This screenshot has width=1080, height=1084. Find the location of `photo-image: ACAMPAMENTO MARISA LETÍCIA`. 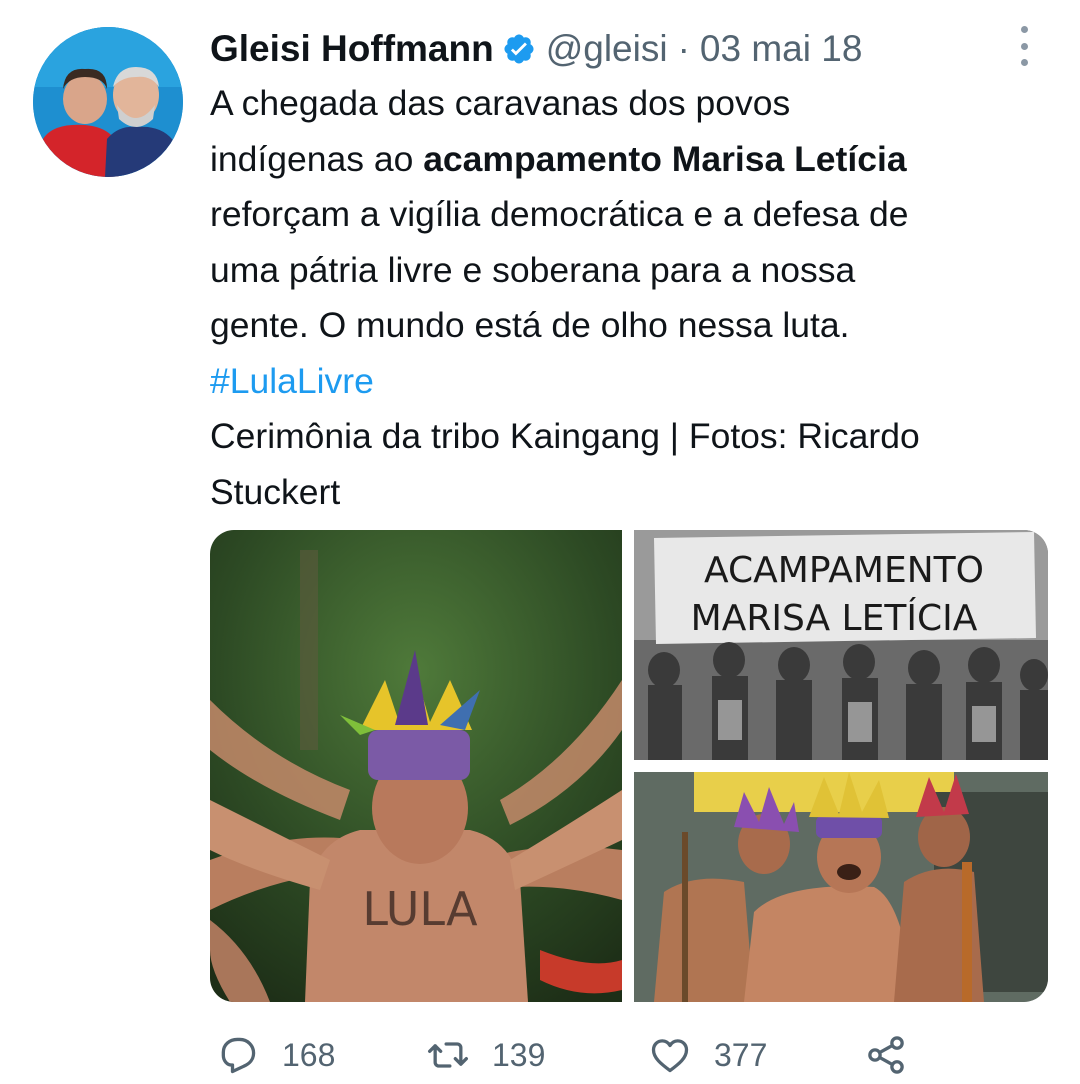

photo-image: ACAMPAMENTO MARISA LETÍCIA is located at coordinates (841, 645).